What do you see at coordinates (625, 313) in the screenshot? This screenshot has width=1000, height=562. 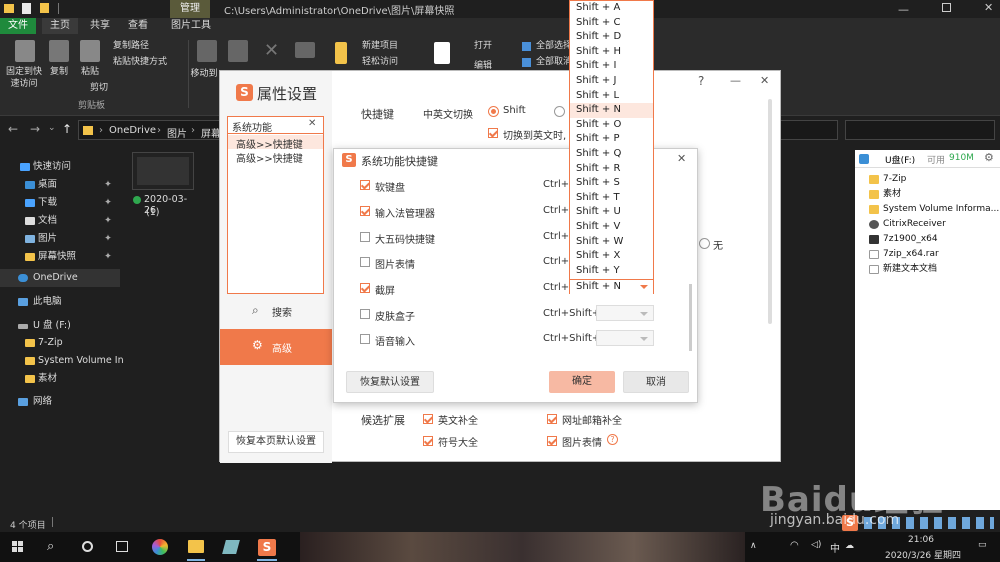 I see `skin-box-key-select` at bounding box center [625, 313].